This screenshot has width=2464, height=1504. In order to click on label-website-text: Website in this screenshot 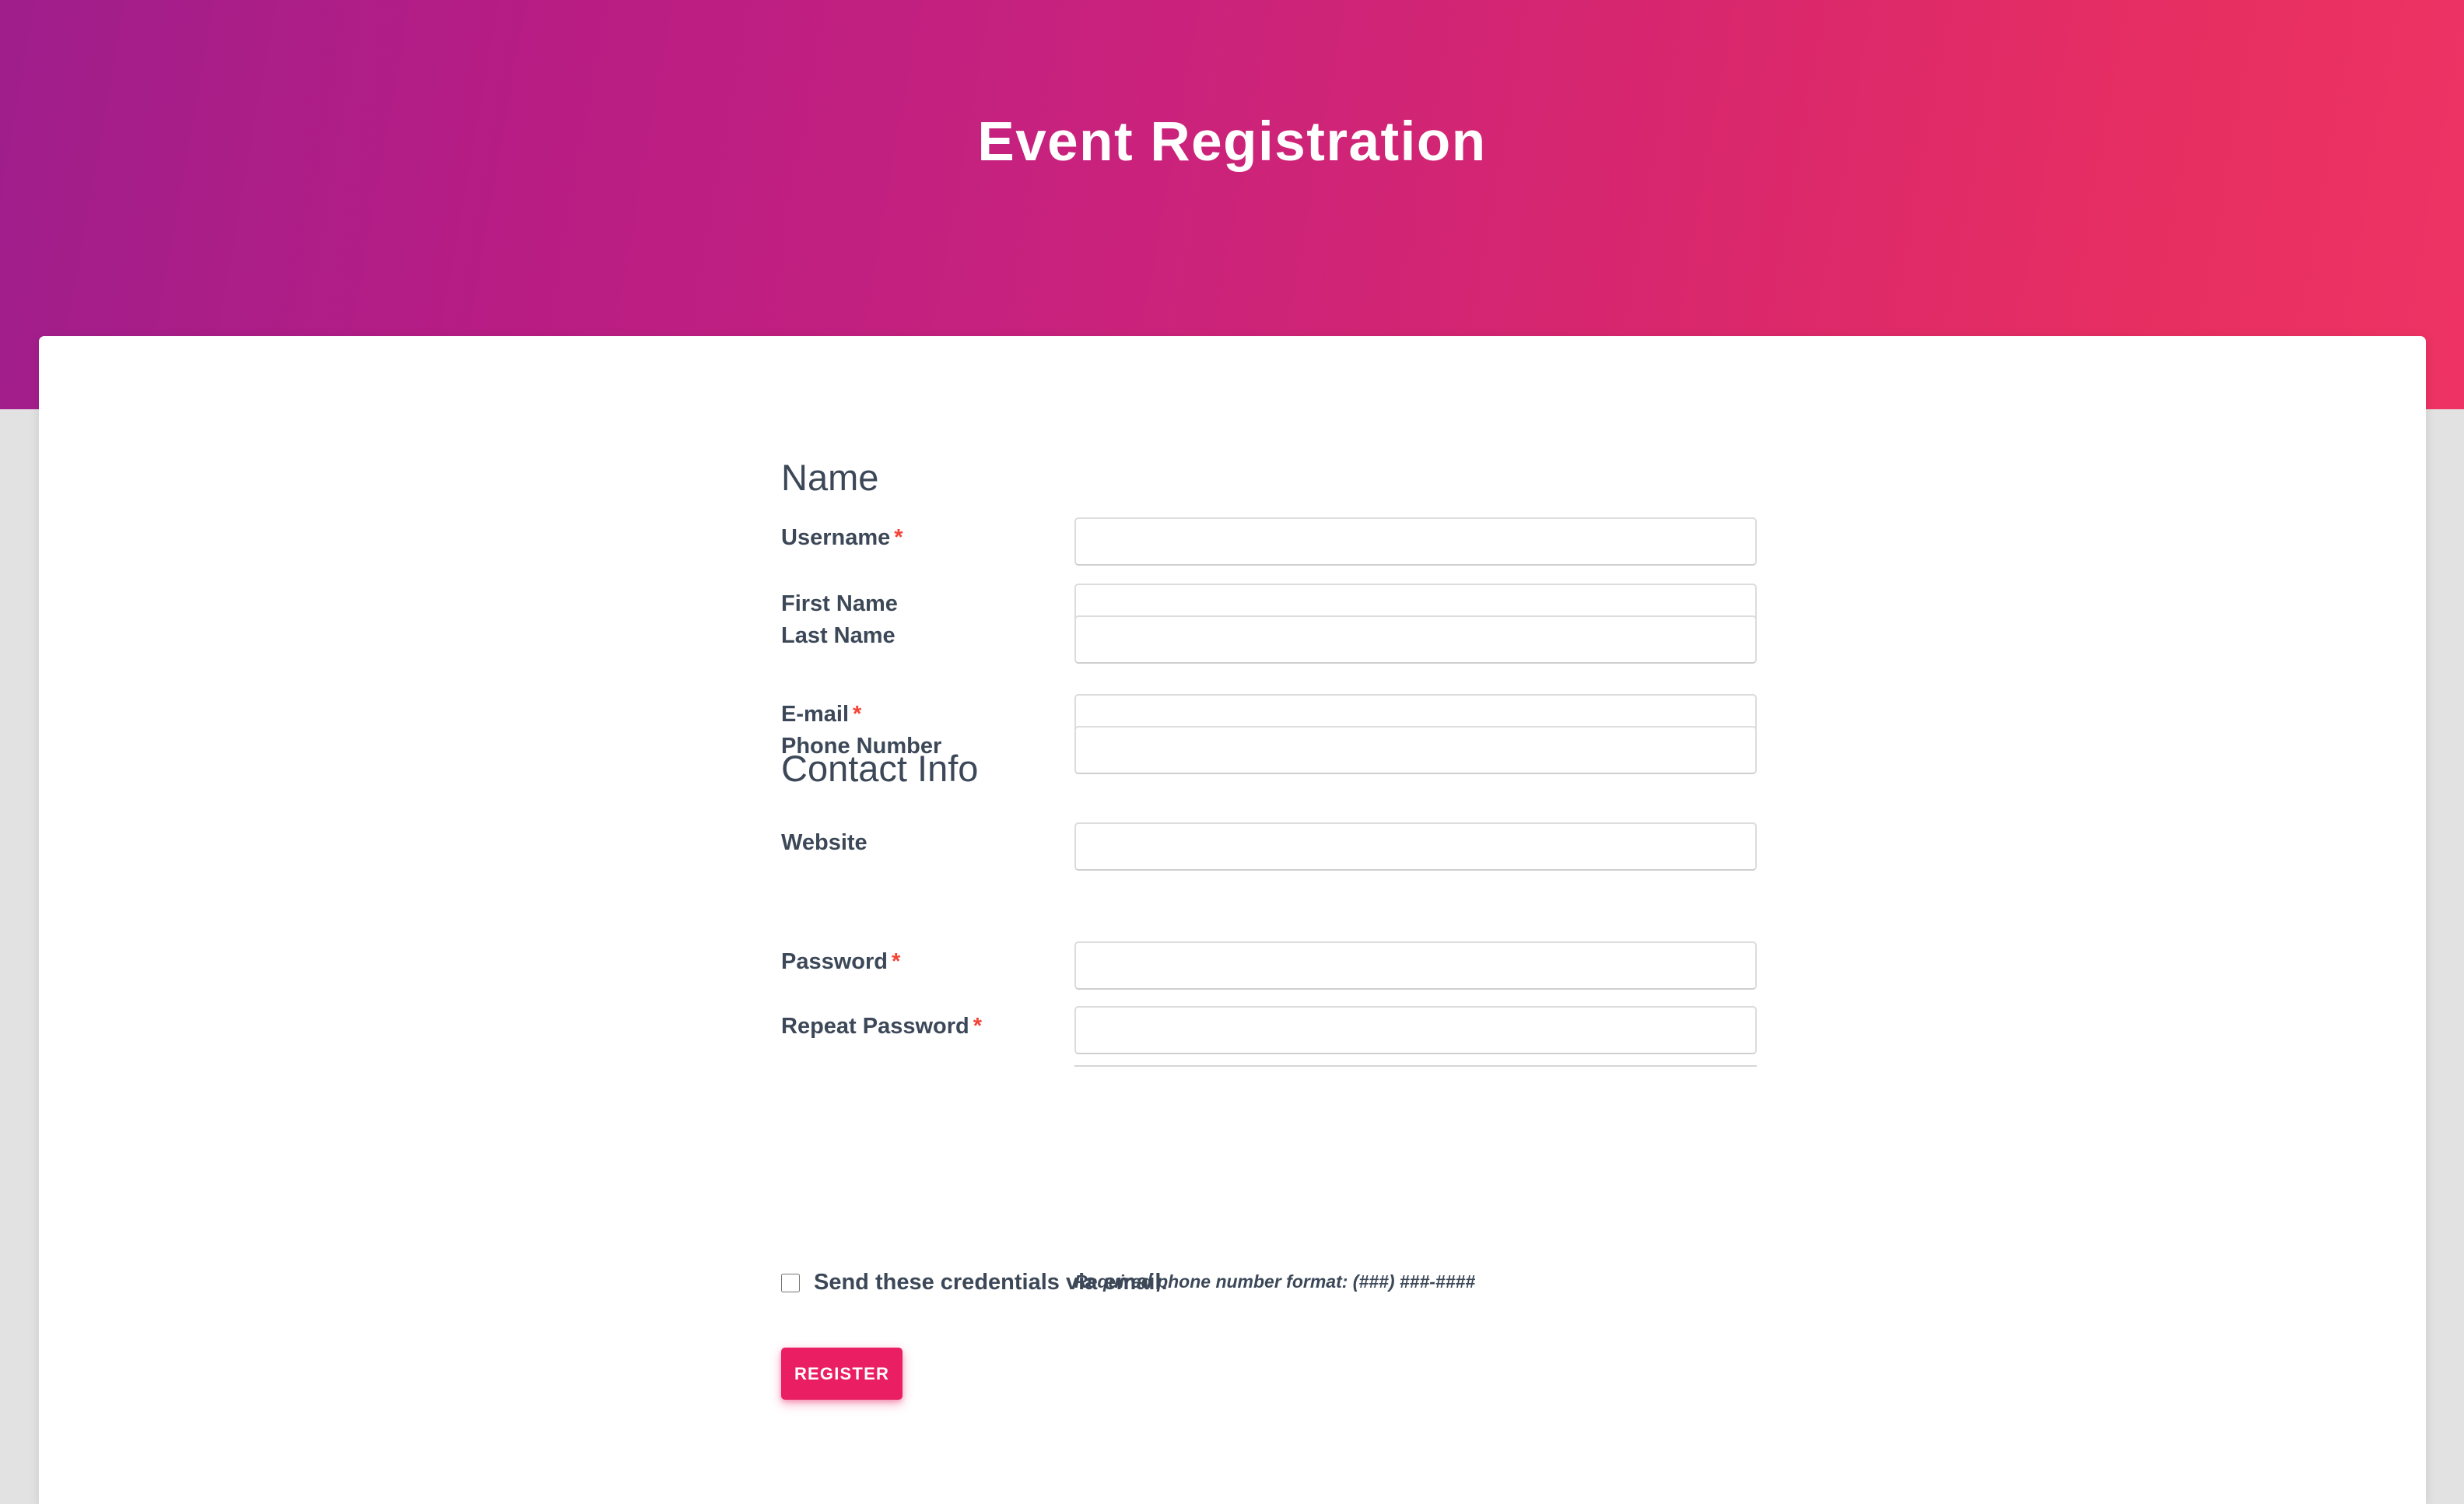, I will do `click(824, 842)`.